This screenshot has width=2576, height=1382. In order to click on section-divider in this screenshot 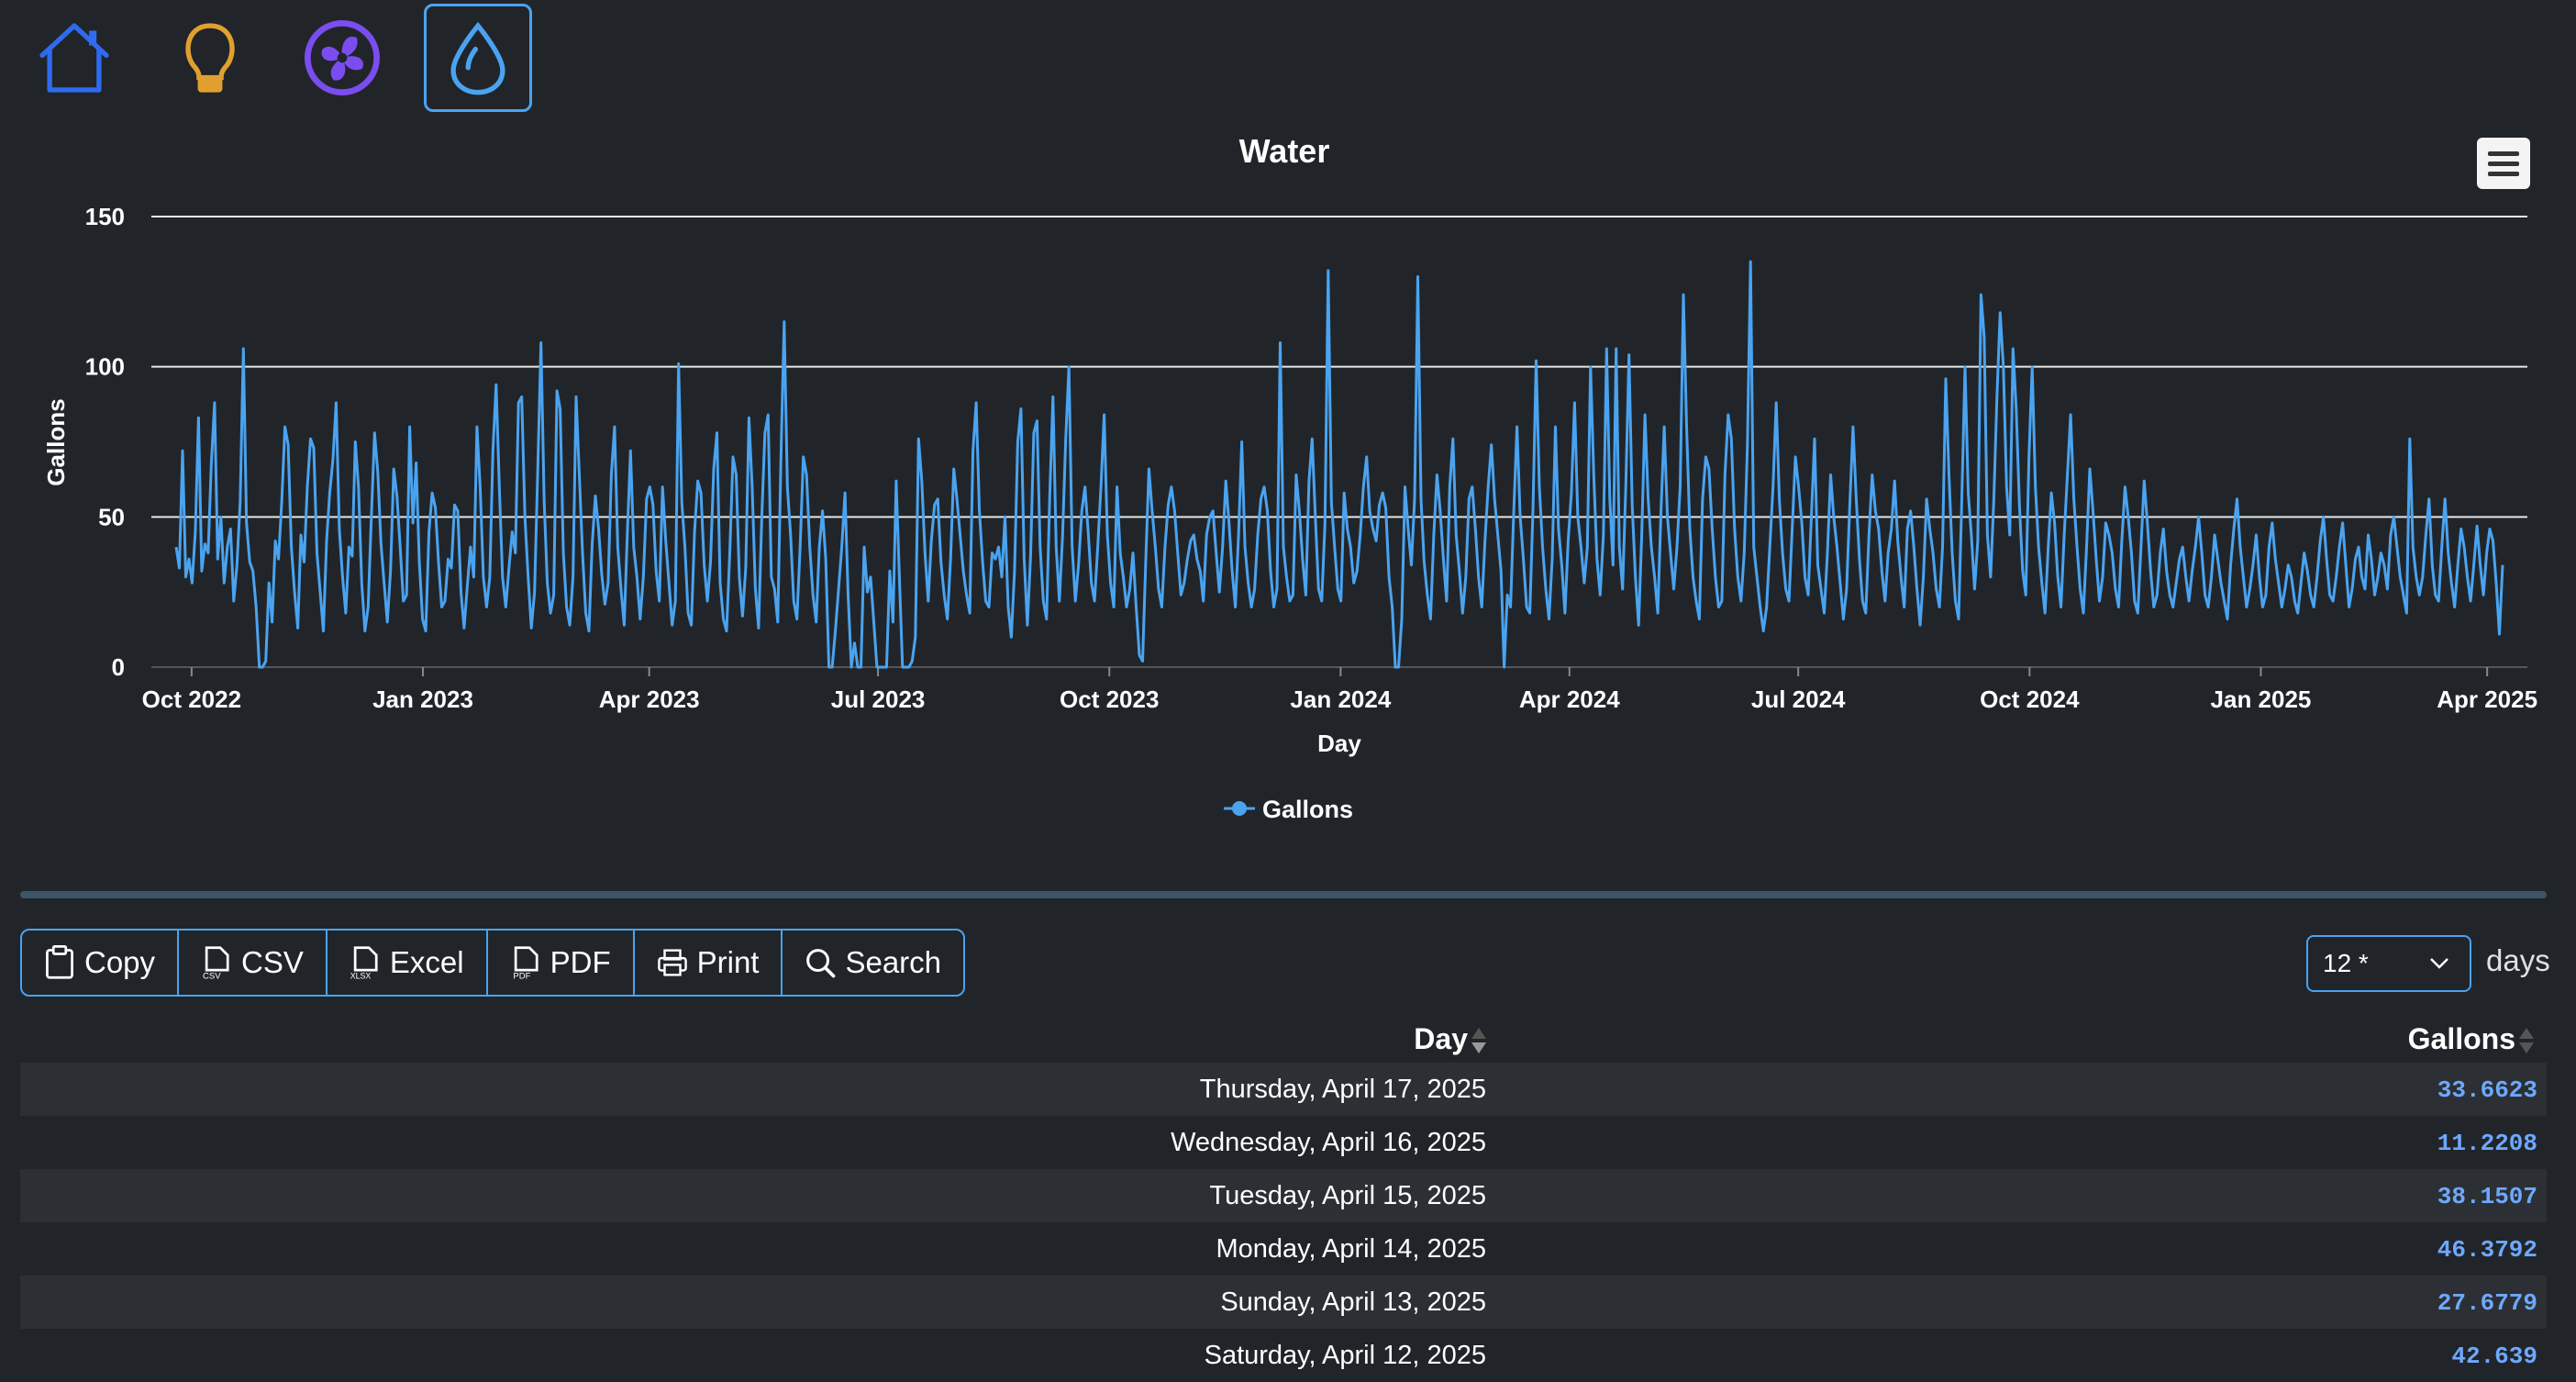, I will do `click(1283, 894)`.